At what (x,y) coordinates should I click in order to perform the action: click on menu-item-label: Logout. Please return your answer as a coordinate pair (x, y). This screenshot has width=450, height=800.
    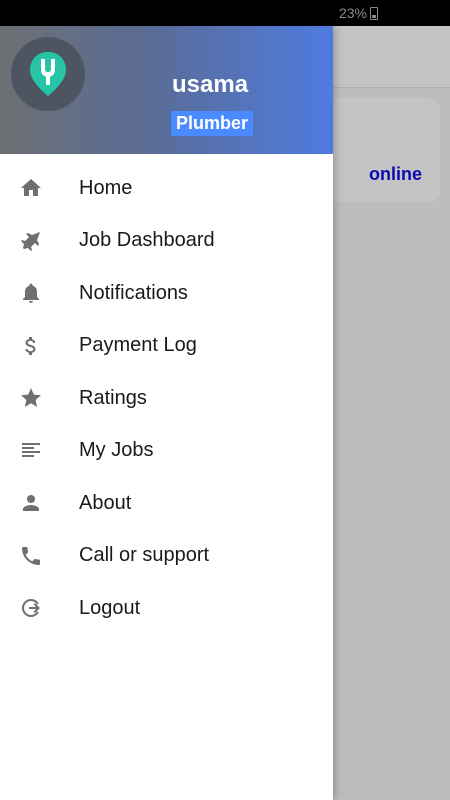
    Looking at the image, I should click on (110, 607).